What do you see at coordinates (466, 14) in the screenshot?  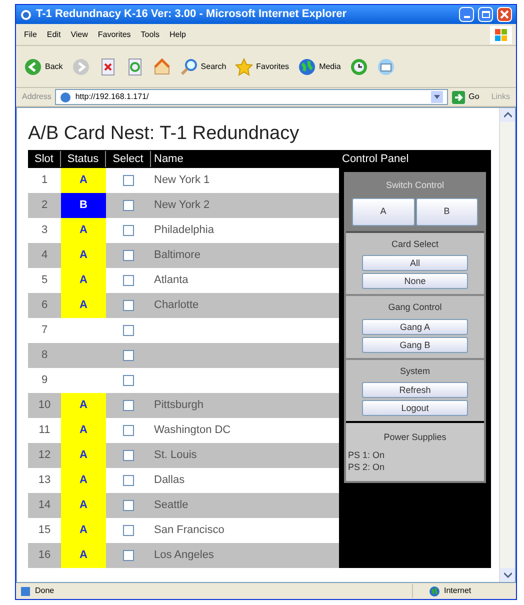 I see `minimize-button` at bounding box center [466, 14].